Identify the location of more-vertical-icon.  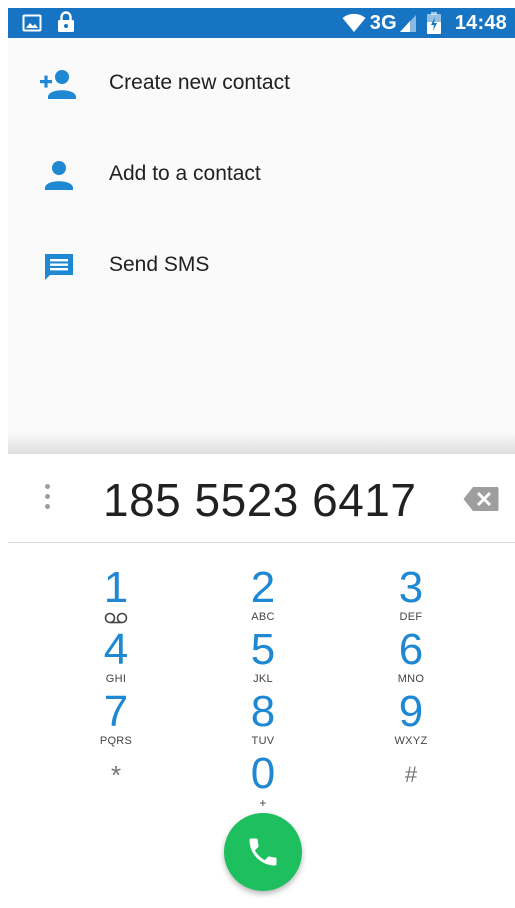
(48, 498).